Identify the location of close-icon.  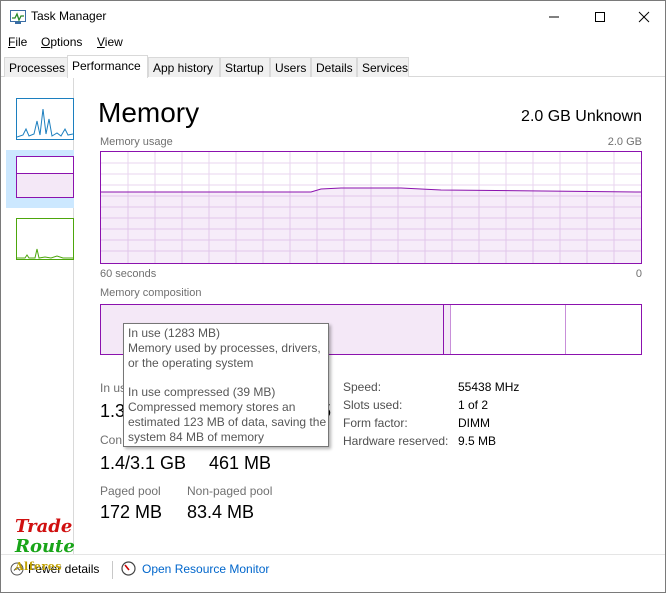
(644, 16).